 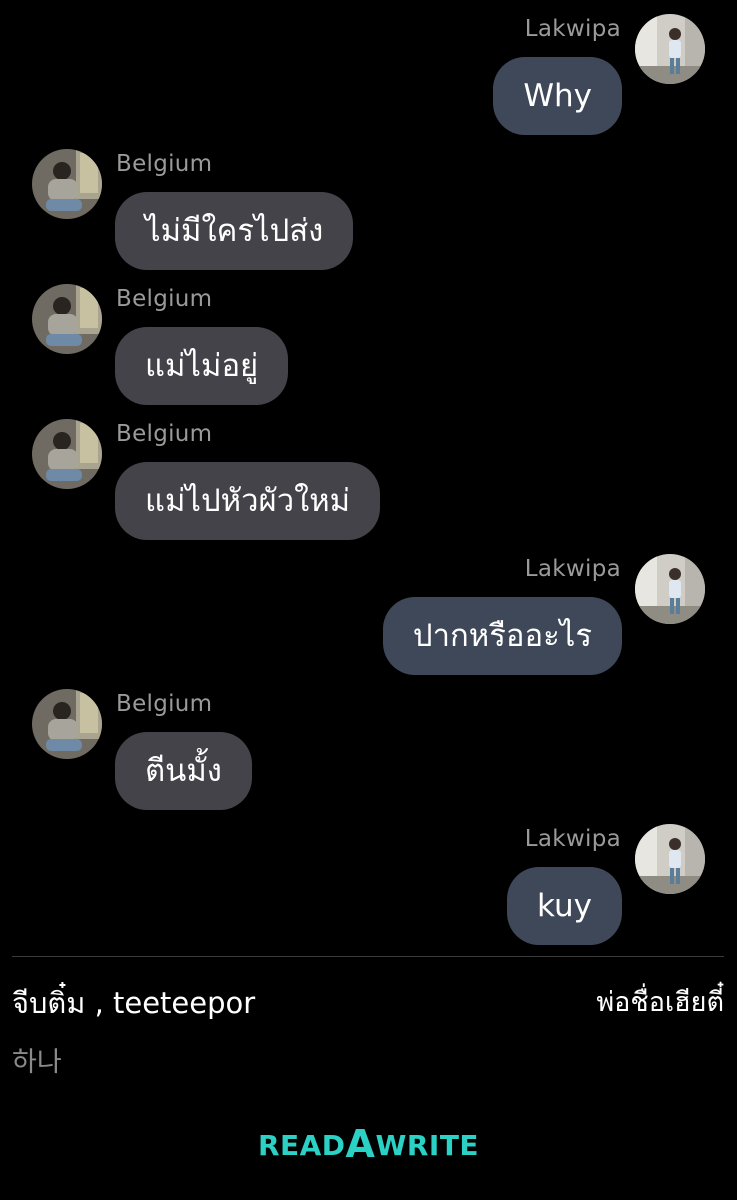 I want to click on author-name: พ่อชื่อเฮียตี๋, so click(x=660, y=1001).